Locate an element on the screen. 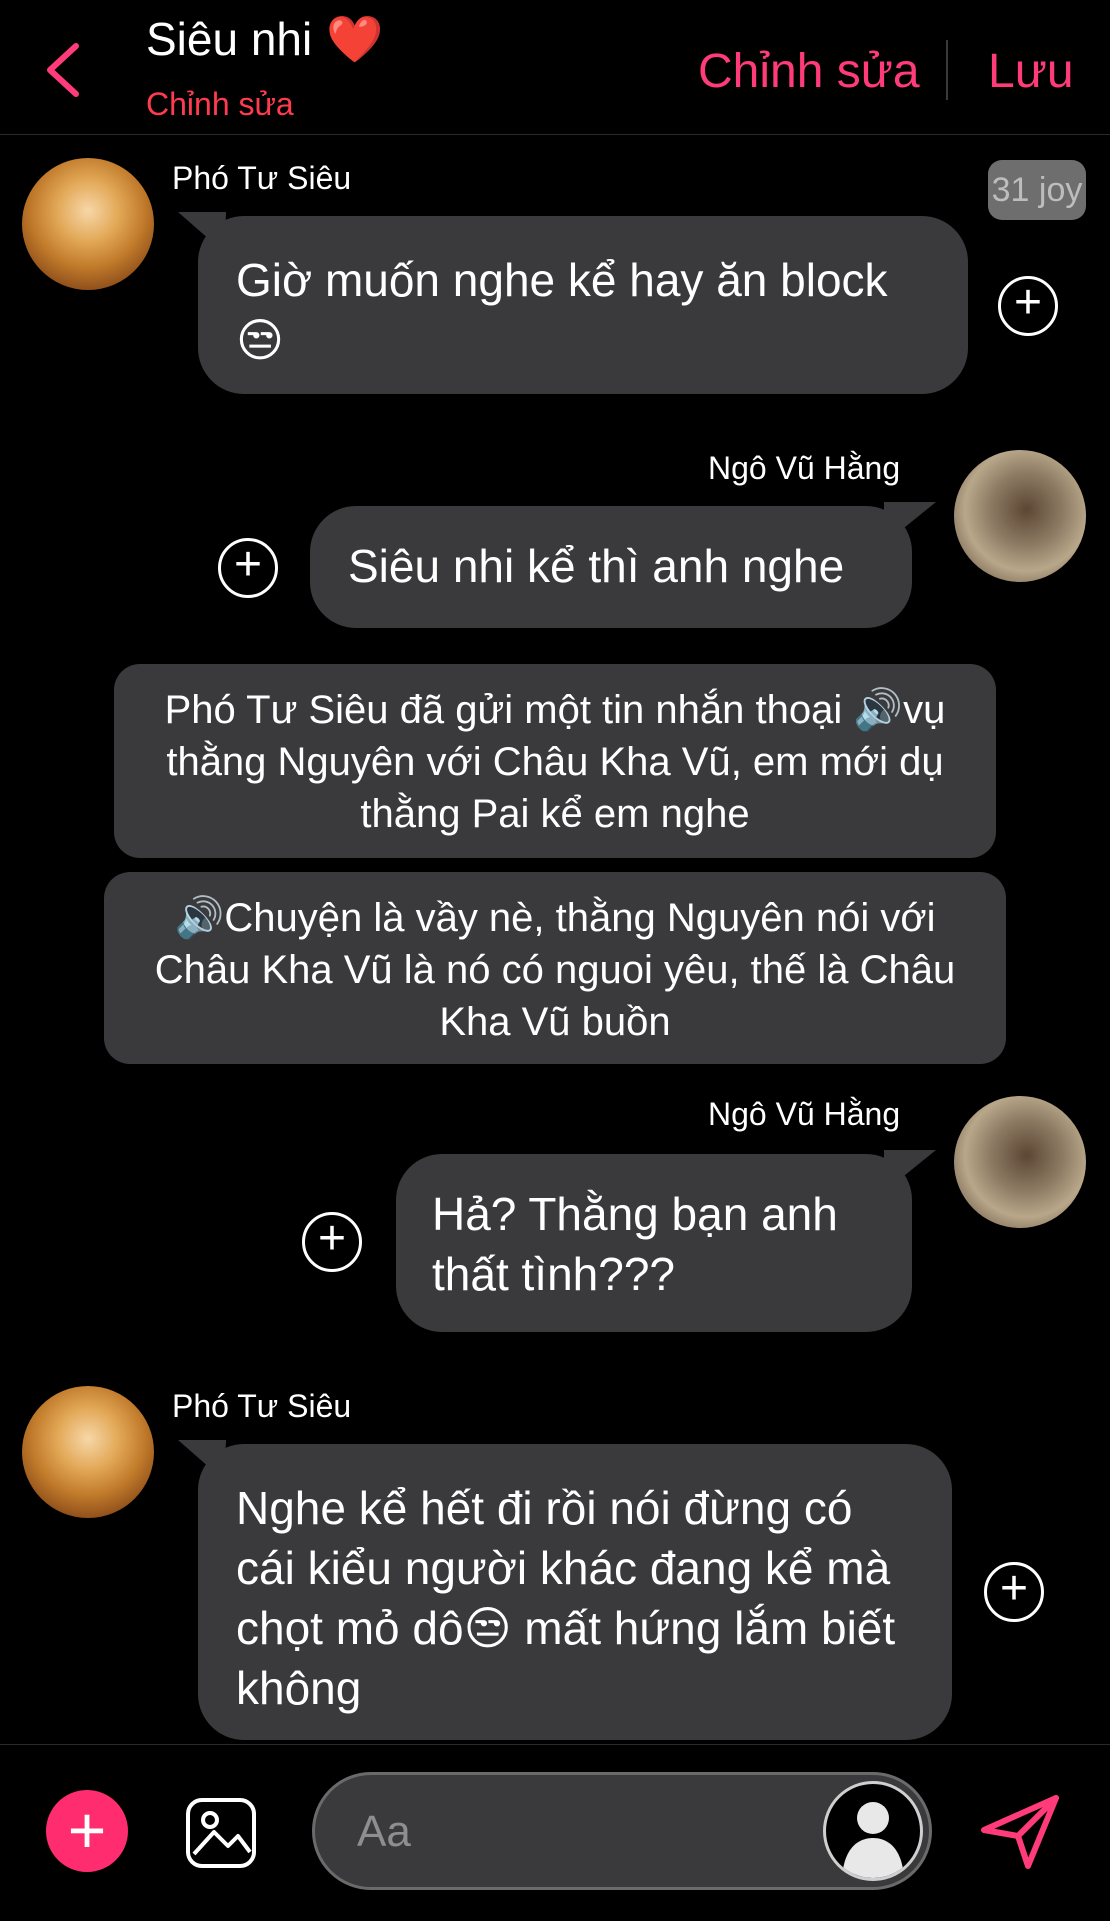  user-avatar-icon is located at coordinates (873, 1831).